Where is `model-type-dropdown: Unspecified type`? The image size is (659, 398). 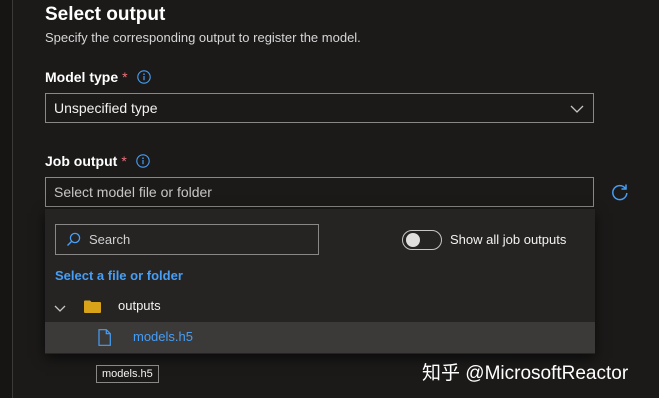
model-type-dropdown: Unspecified type is located at coordinates (319, 108).